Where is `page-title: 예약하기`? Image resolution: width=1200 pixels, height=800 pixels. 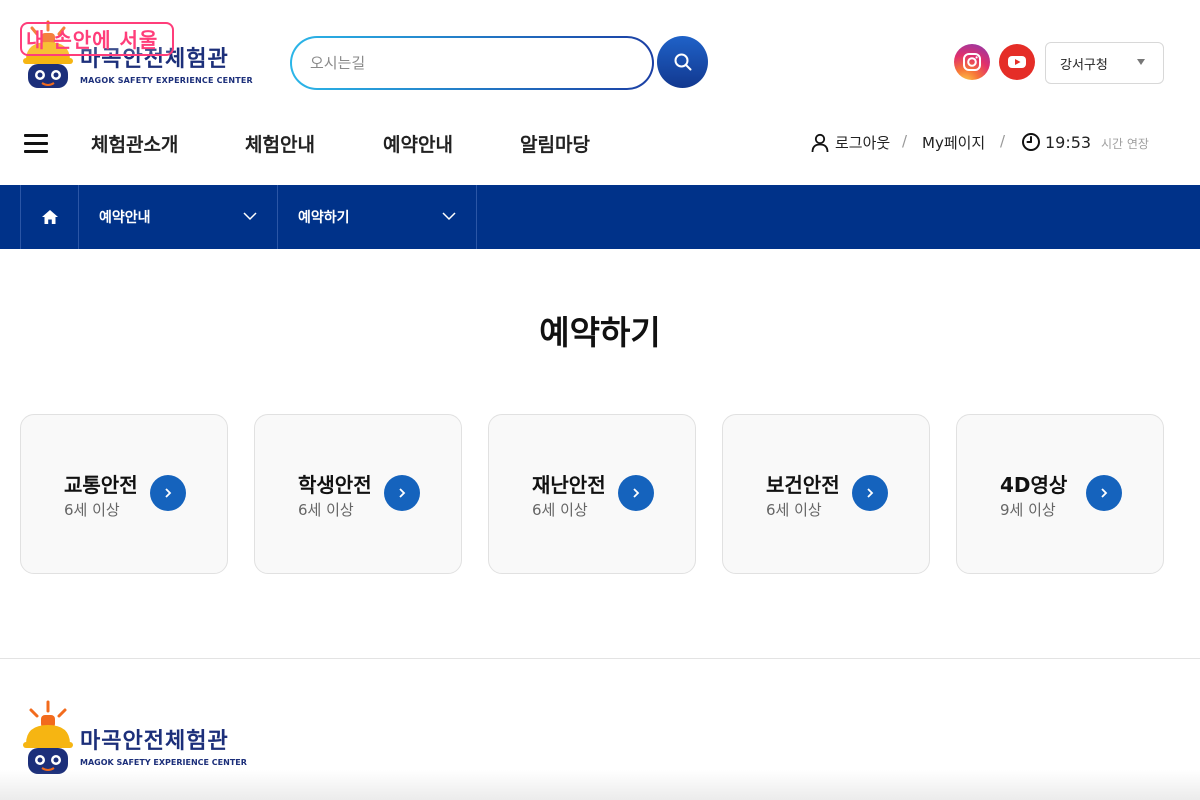
page-title: 예약하기 is located at coordinates (600, 332).